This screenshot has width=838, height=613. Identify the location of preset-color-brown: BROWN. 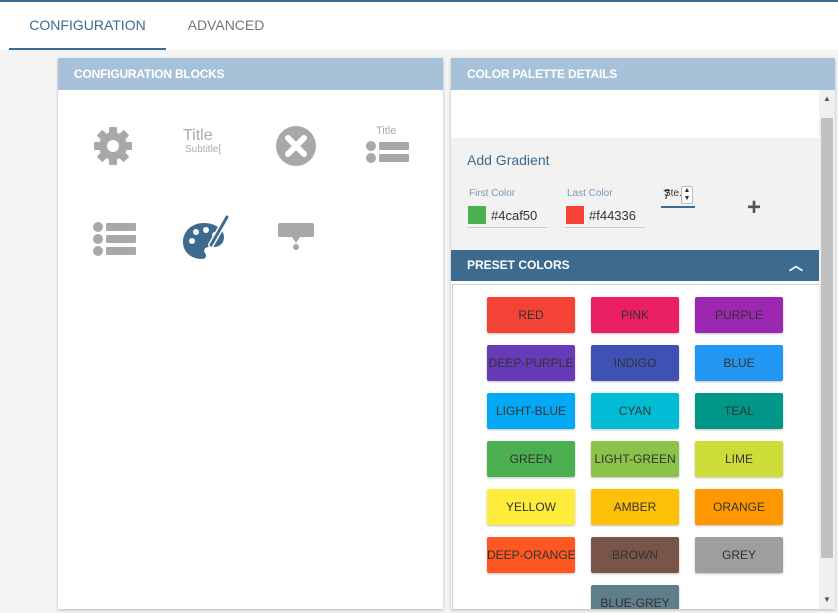
(635, 555).